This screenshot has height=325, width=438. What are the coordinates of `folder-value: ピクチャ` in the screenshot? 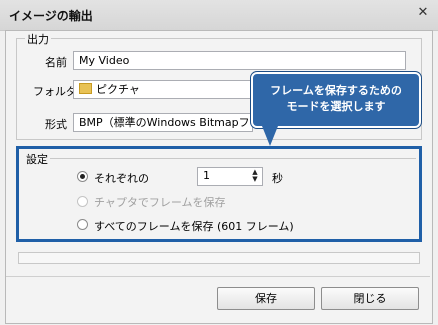 It's located at (118, 89).